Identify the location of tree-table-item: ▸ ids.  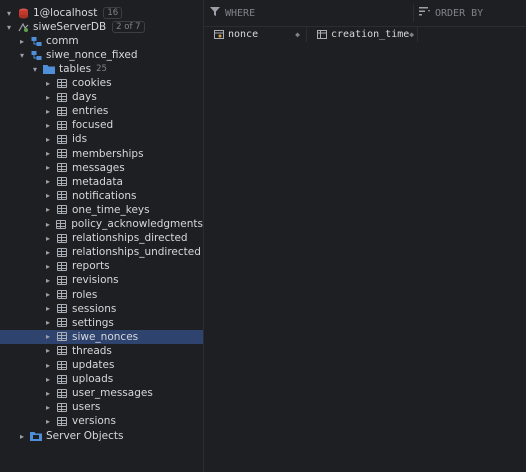
(101, 139).